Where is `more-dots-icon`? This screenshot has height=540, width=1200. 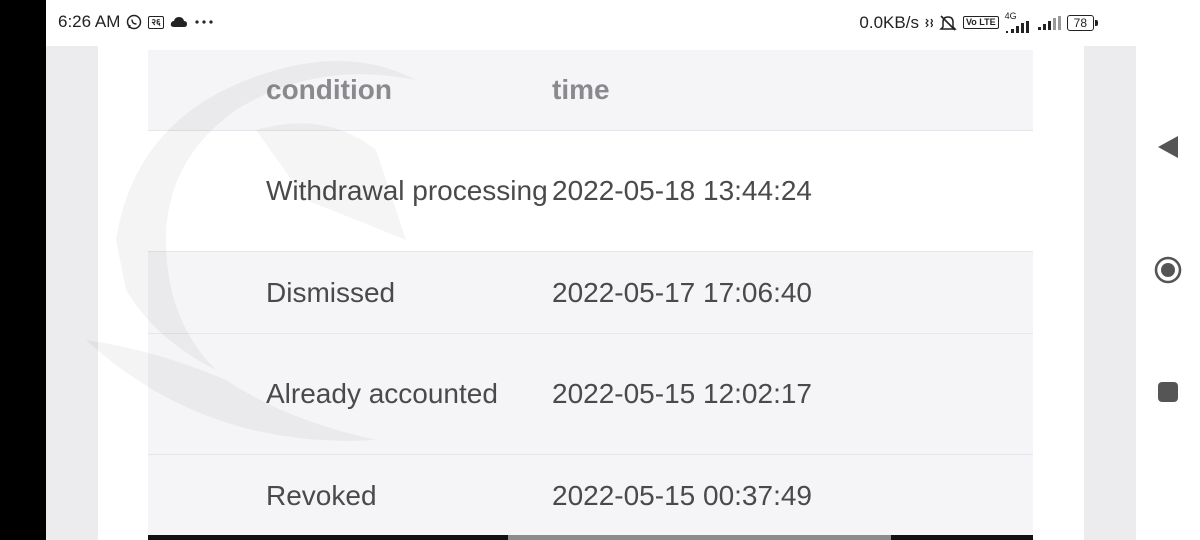
more-dots-icon is located at coordinates (204, 22).